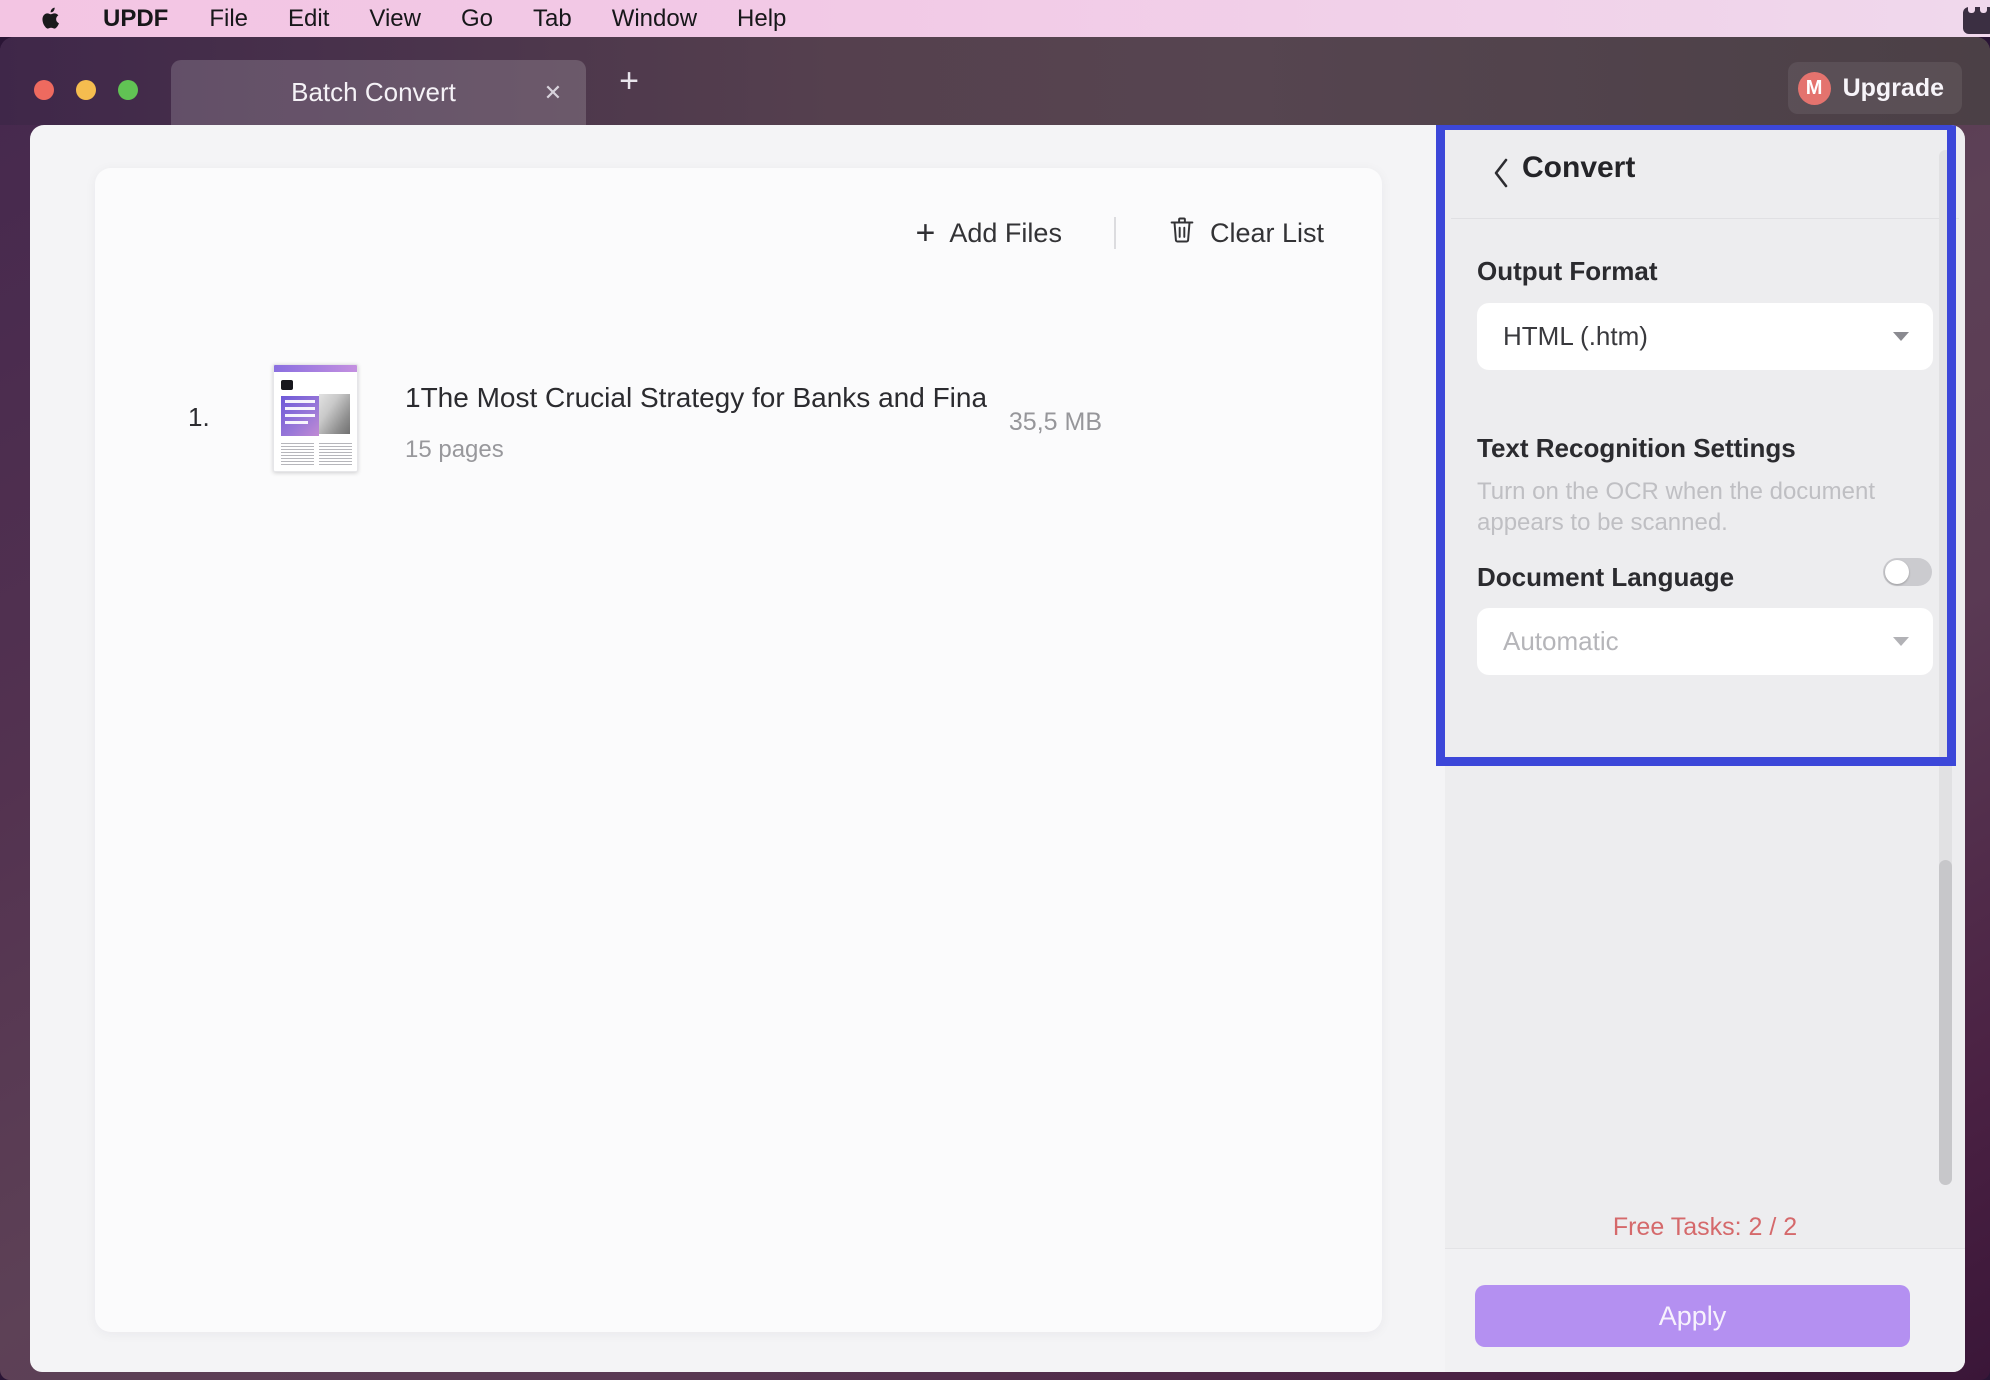 Image resolution: width=1990 pixels, height=1380 pixels. I want to click on minimize-window-button, so click(86, 90).